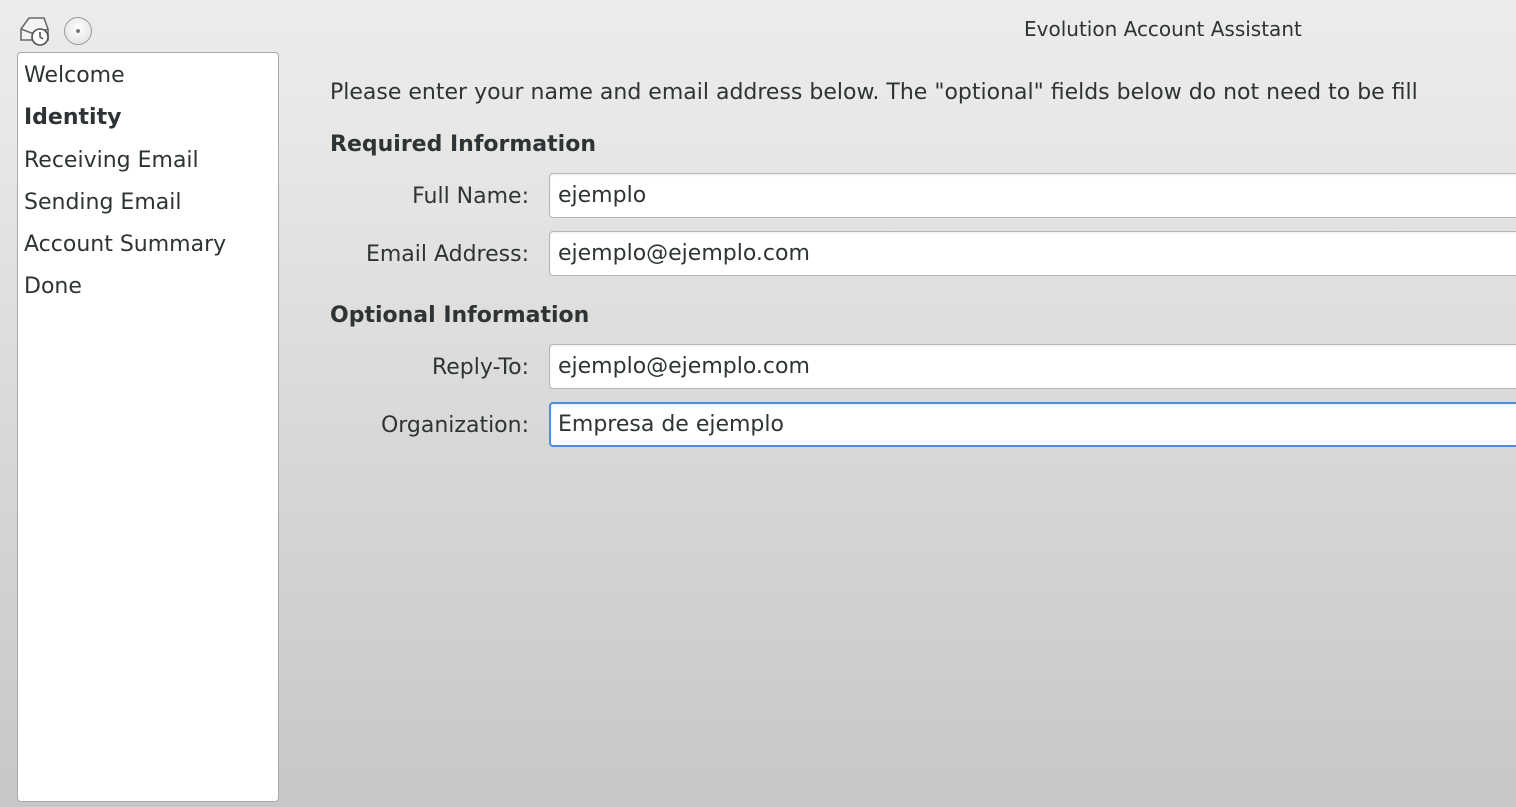 This screenshot has height=807, width=1516. What do you see at coordinates (480, 367) in the screenshot?
I see `reply-to-label: Reply-To:` at bounding box center [480, 367].